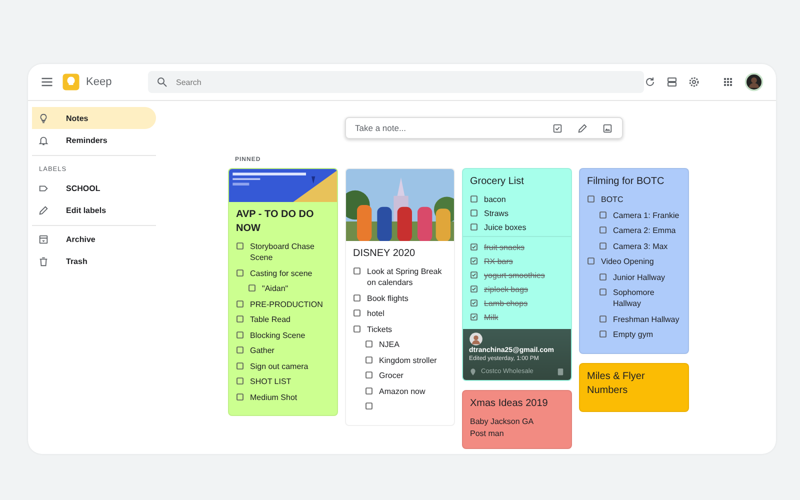  Describe the element at coordinates (473, 372) in the screenshot. I see `location-pin-icon` at that location.